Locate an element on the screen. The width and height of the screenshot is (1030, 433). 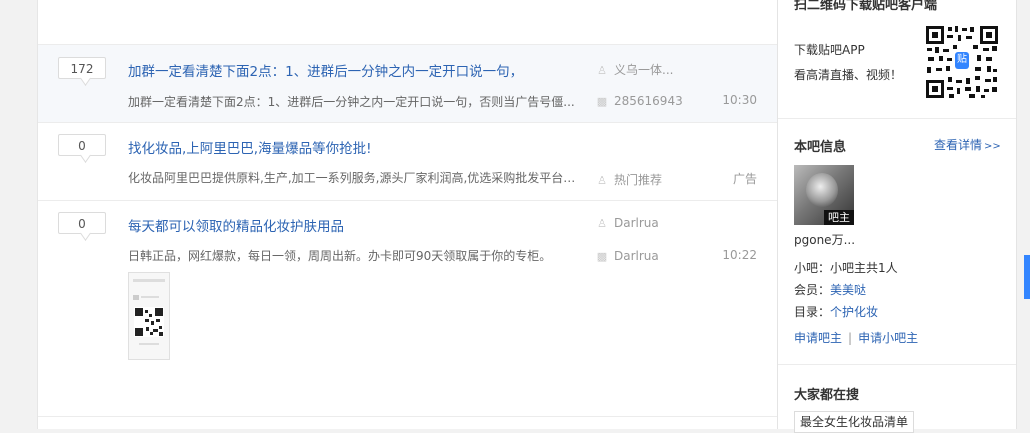
small-moderator-label: 小吧： is located at coordinates (812, 268).